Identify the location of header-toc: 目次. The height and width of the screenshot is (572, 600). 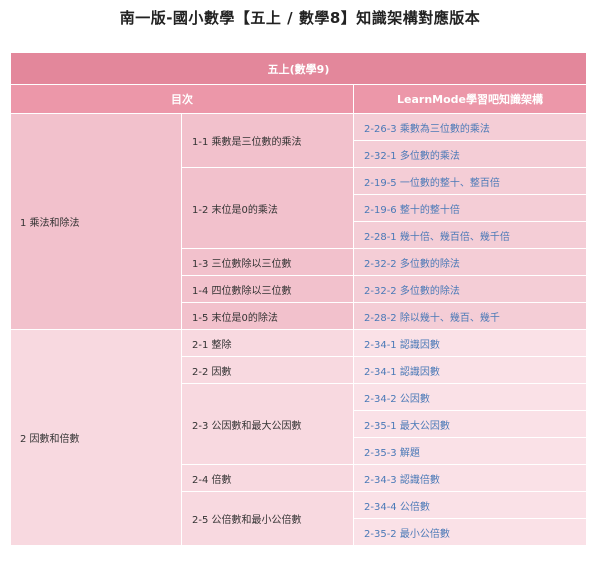
(182, 99).